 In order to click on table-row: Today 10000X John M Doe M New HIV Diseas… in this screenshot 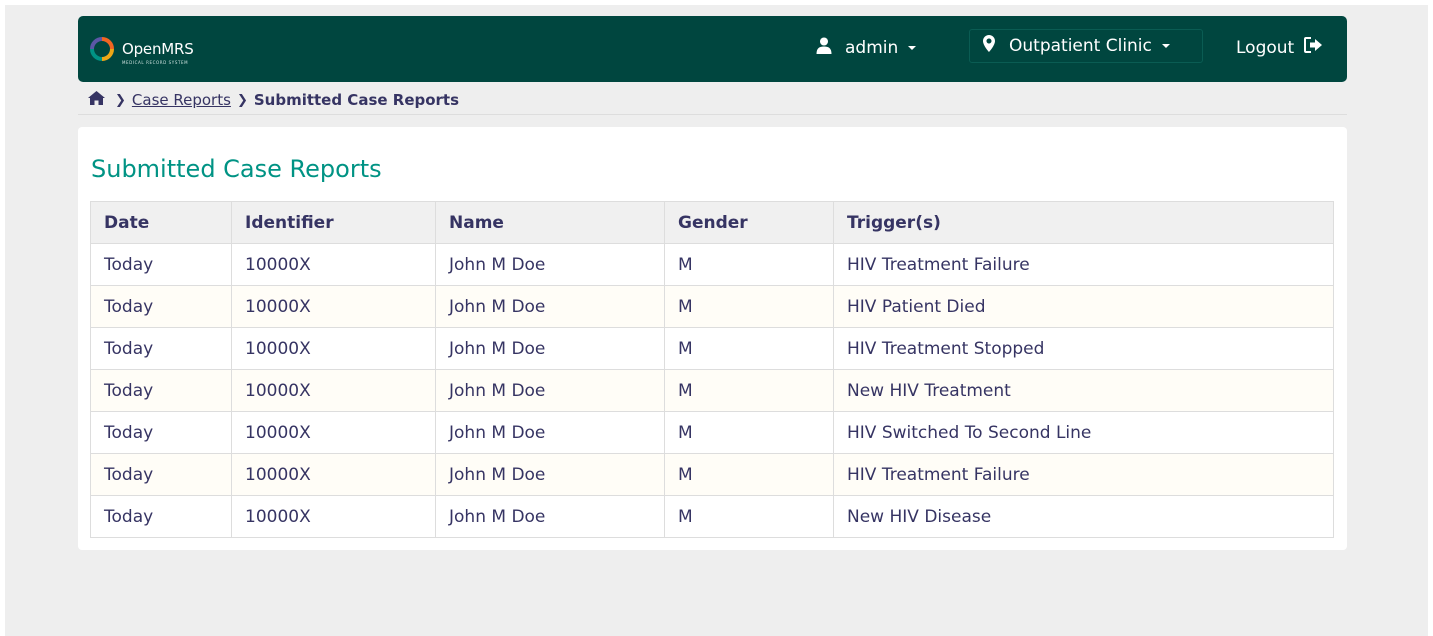, I will do `click(712, 516)`.